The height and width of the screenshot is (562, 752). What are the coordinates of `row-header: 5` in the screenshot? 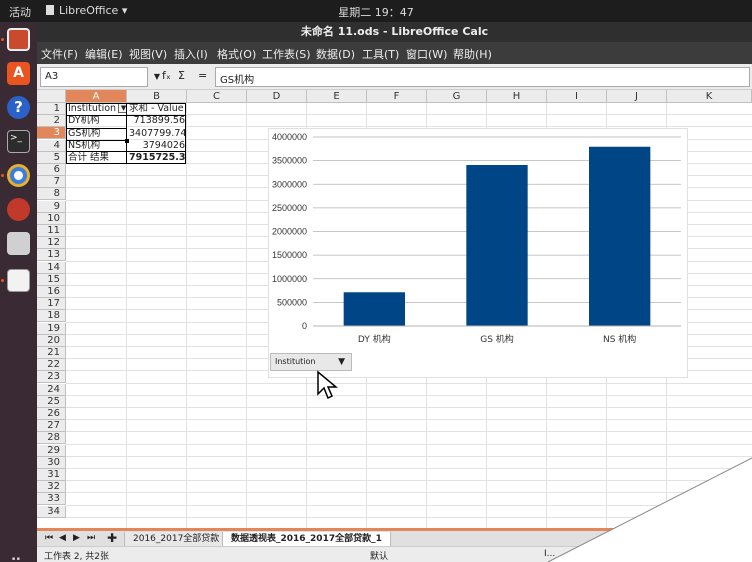 It's located at (51, 157).